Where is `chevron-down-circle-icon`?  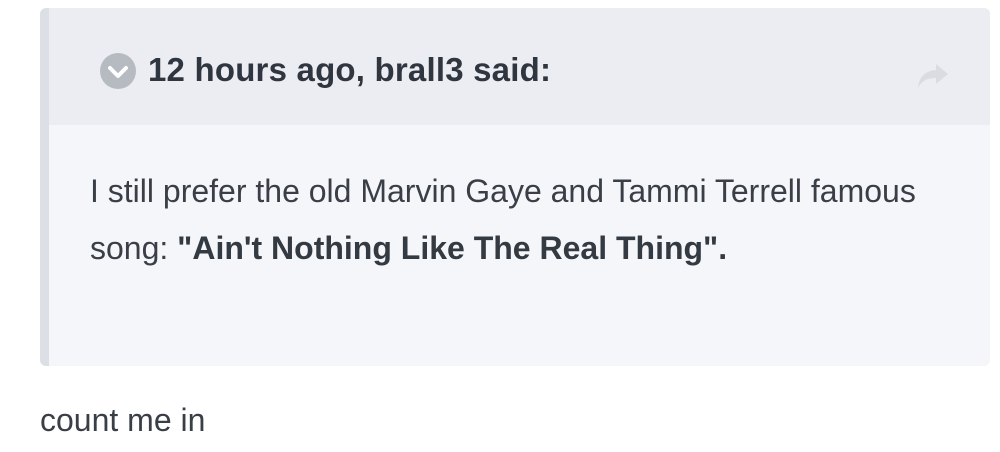 chevron-down-circle-icon is located at coordinates (118, 71).